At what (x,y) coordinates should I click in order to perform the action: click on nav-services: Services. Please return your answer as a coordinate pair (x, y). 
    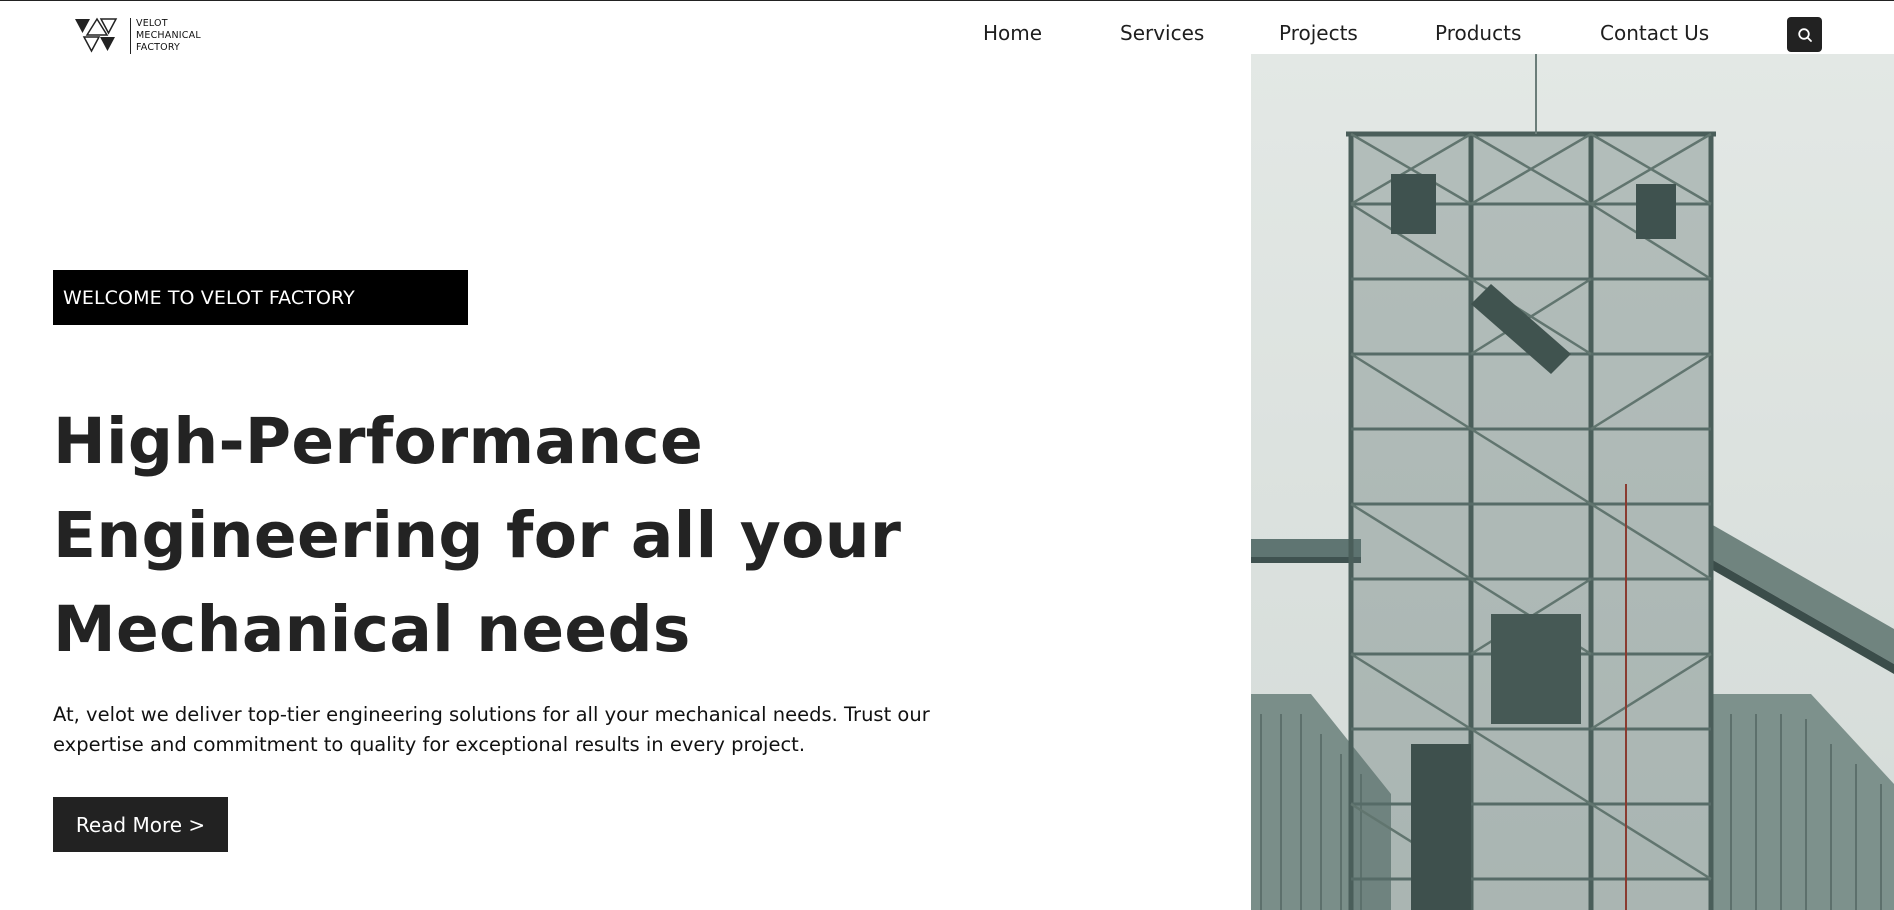
    Looking at the image, I should click on (1162, 33).